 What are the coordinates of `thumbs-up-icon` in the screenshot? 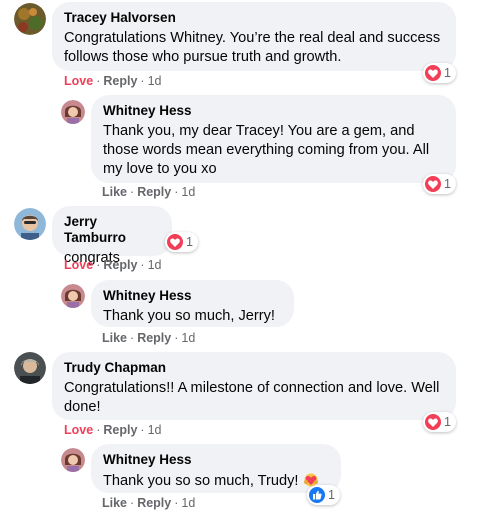 It's located at (317, 495).